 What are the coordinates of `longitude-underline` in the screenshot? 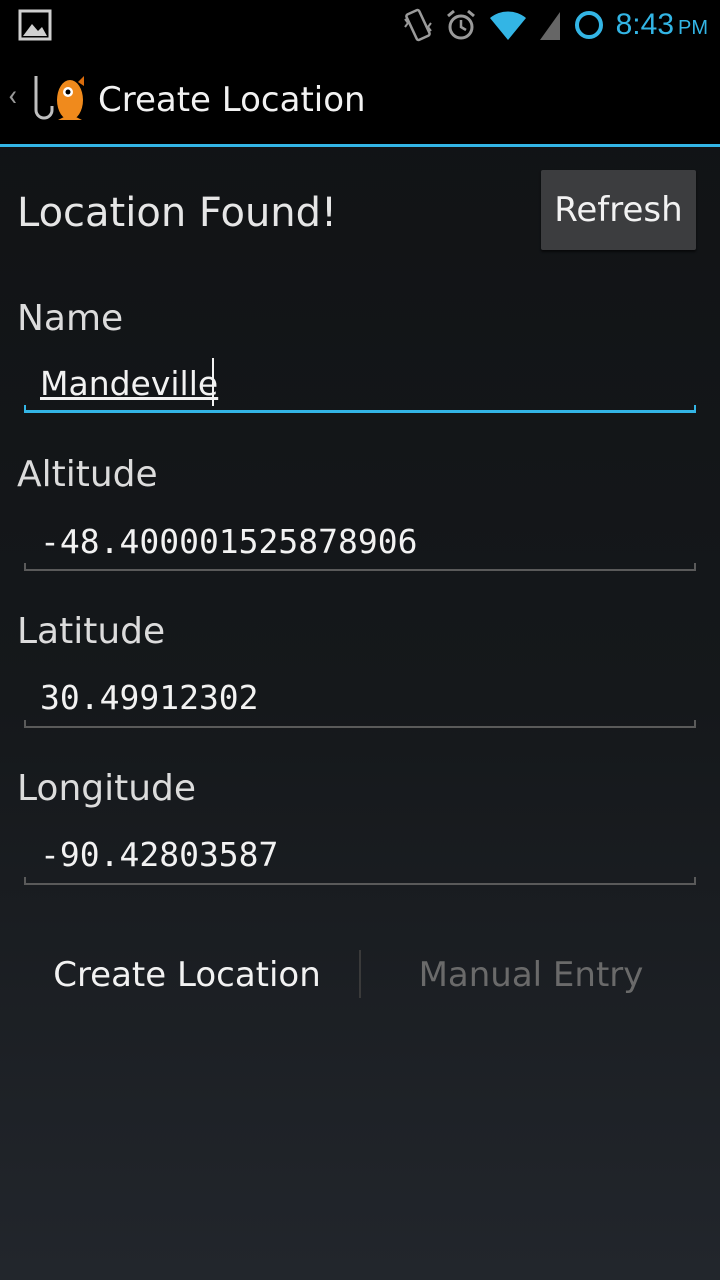 It's located at (360, 881).